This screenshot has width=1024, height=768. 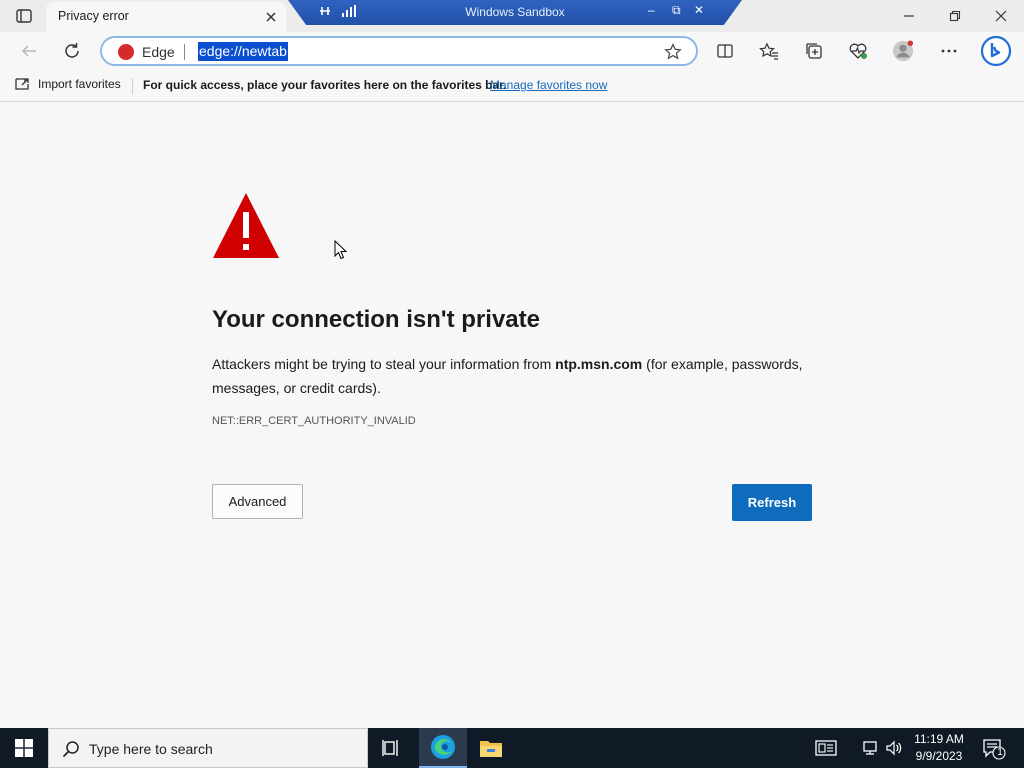 I want to click on collections-icon, so click(x=814, y=51).